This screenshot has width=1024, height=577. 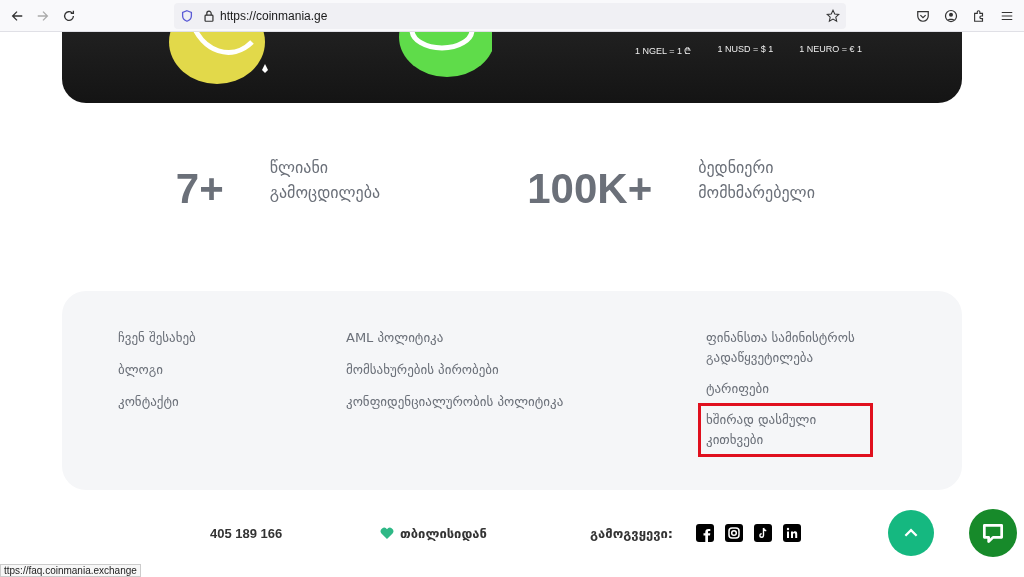 I want to click on footer-link: კონფიდენციალურობის პოლიტიკა, so click(x=455, y=402).